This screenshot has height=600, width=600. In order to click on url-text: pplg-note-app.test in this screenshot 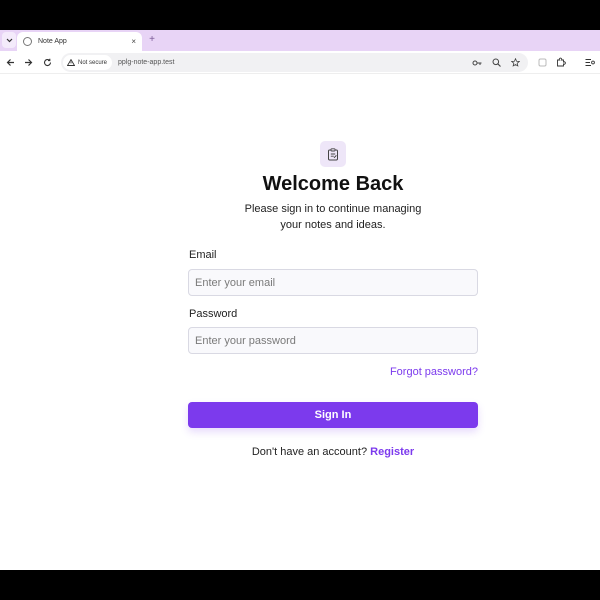, I will do `click(294, 62)`.